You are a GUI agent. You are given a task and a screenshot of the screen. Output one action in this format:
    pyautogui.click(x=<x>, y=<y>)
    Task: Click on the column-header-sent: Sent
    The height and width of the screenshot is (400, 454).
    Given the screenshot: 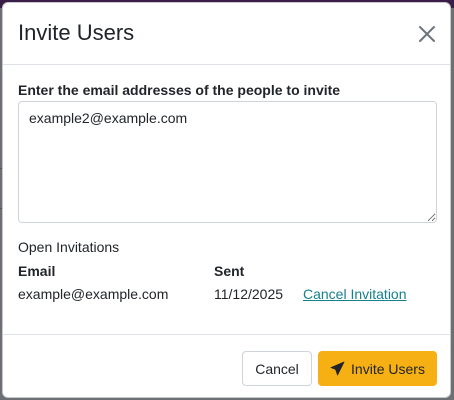 What is the action you would take?
    pyautogui.click(x=229, y=271)
    